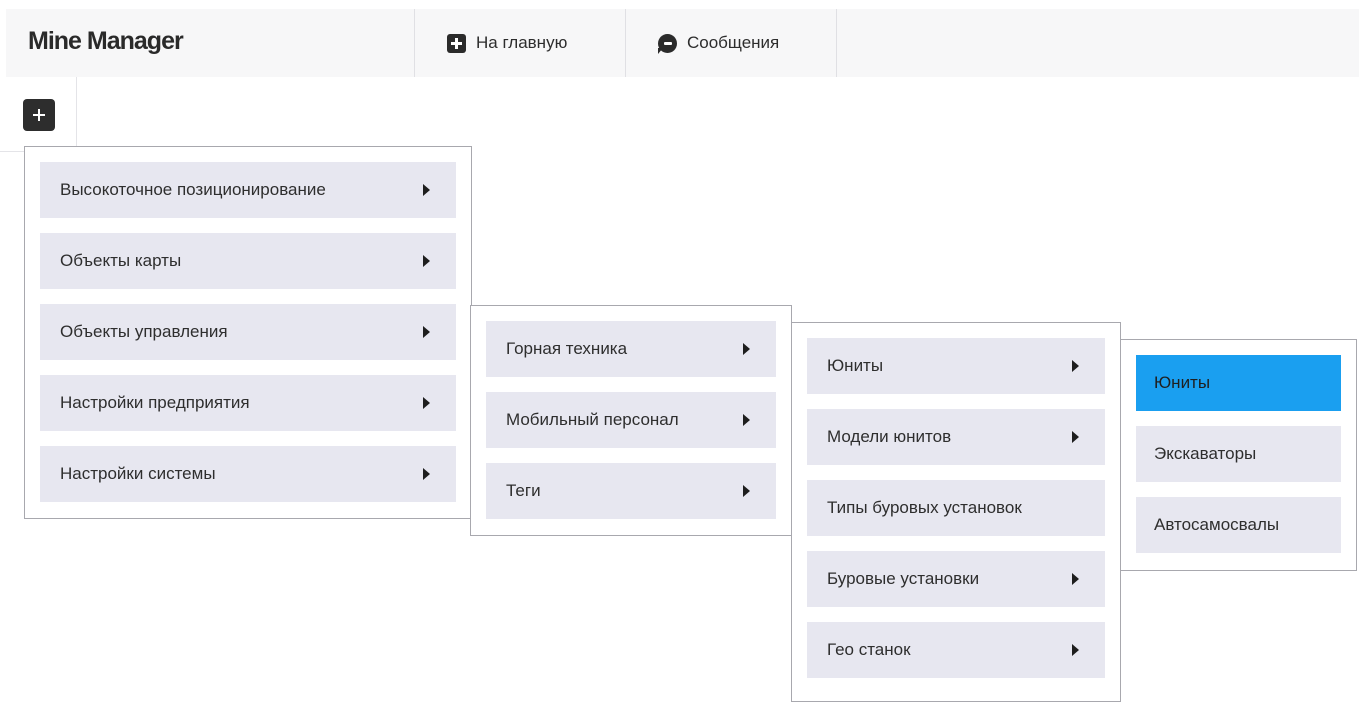 The height and width of the screenshot is (702, 1359). What do you see at coordinates (631, 491) in the screenshot?
I see `menu-item-tags: Теги` at bounding box center [631, 491].